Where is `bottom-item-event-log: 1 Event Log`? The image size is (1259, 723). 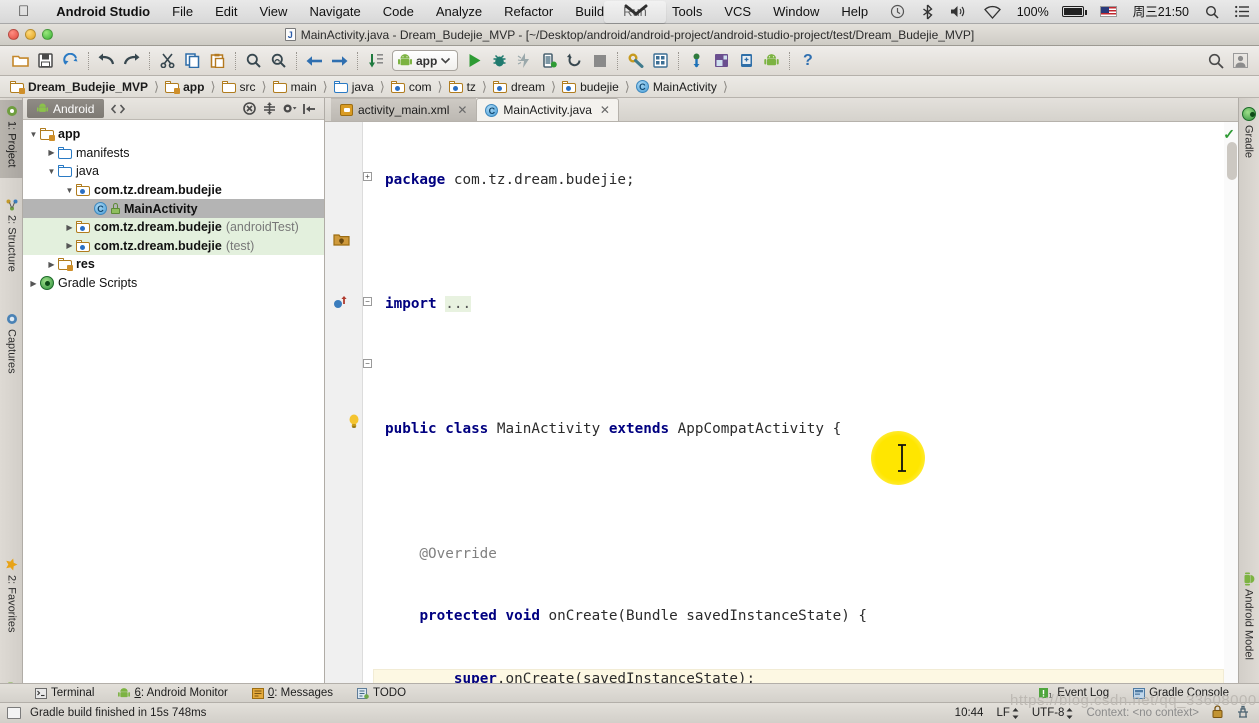 bottom-item-event-log: 1 Event Log is located at coordinates (1074, 693).